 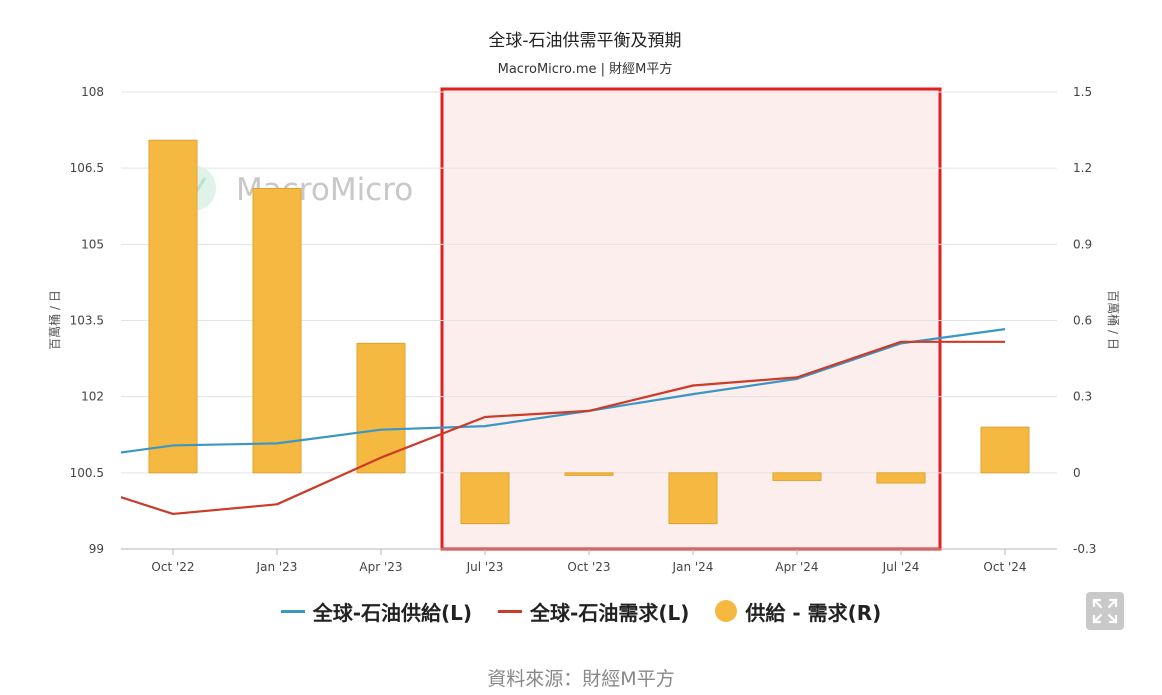 I want to click on y-left-tick-label: 99, so click(x=96, y=549).